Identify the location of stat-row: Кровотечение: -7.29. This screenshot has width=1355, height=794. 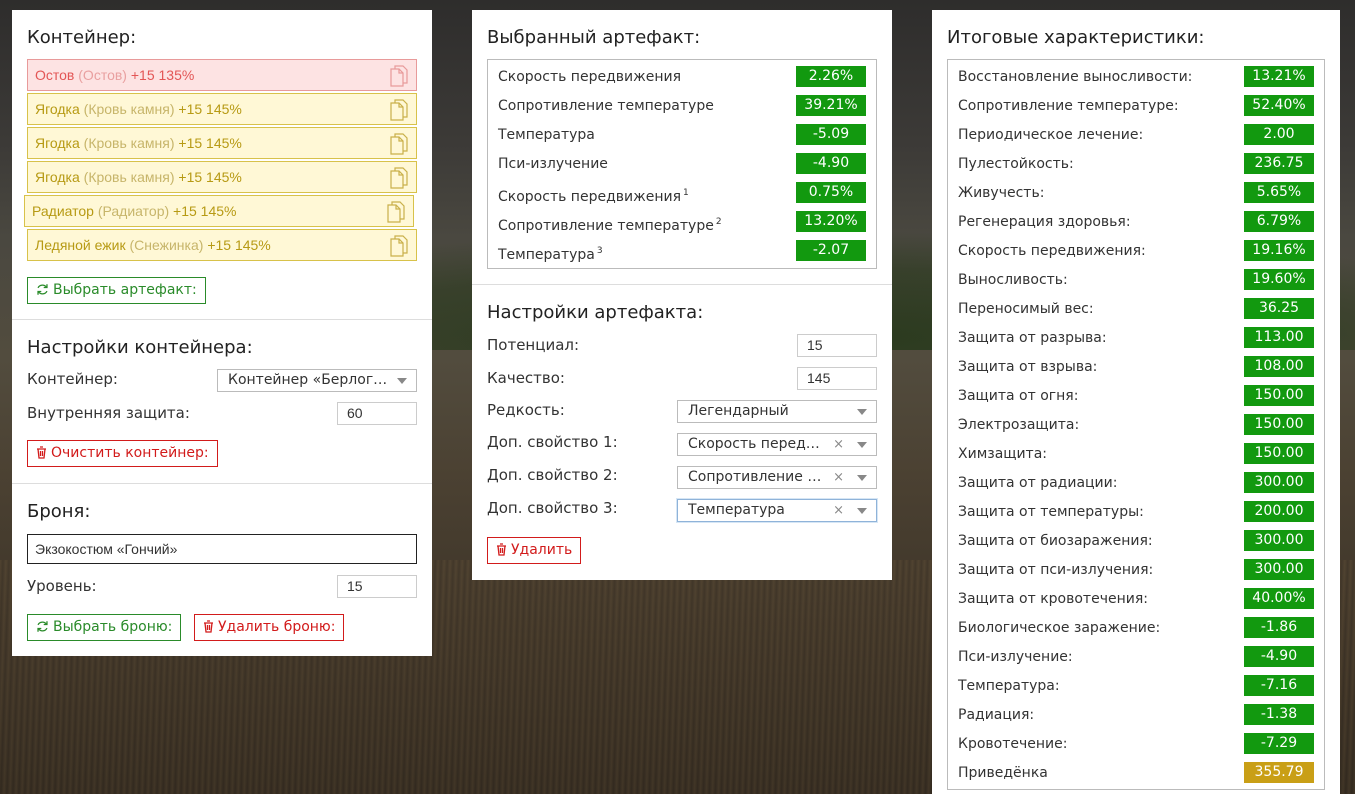
(1136, 744).